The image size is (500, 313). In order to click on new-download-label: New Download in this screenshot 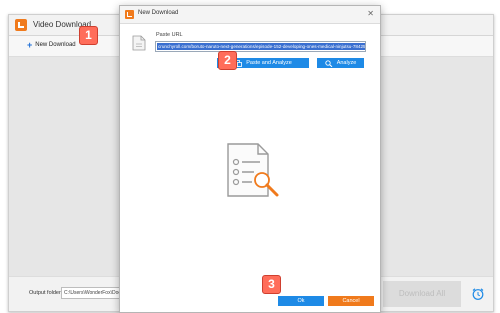, I will do `click(55, 45)`.